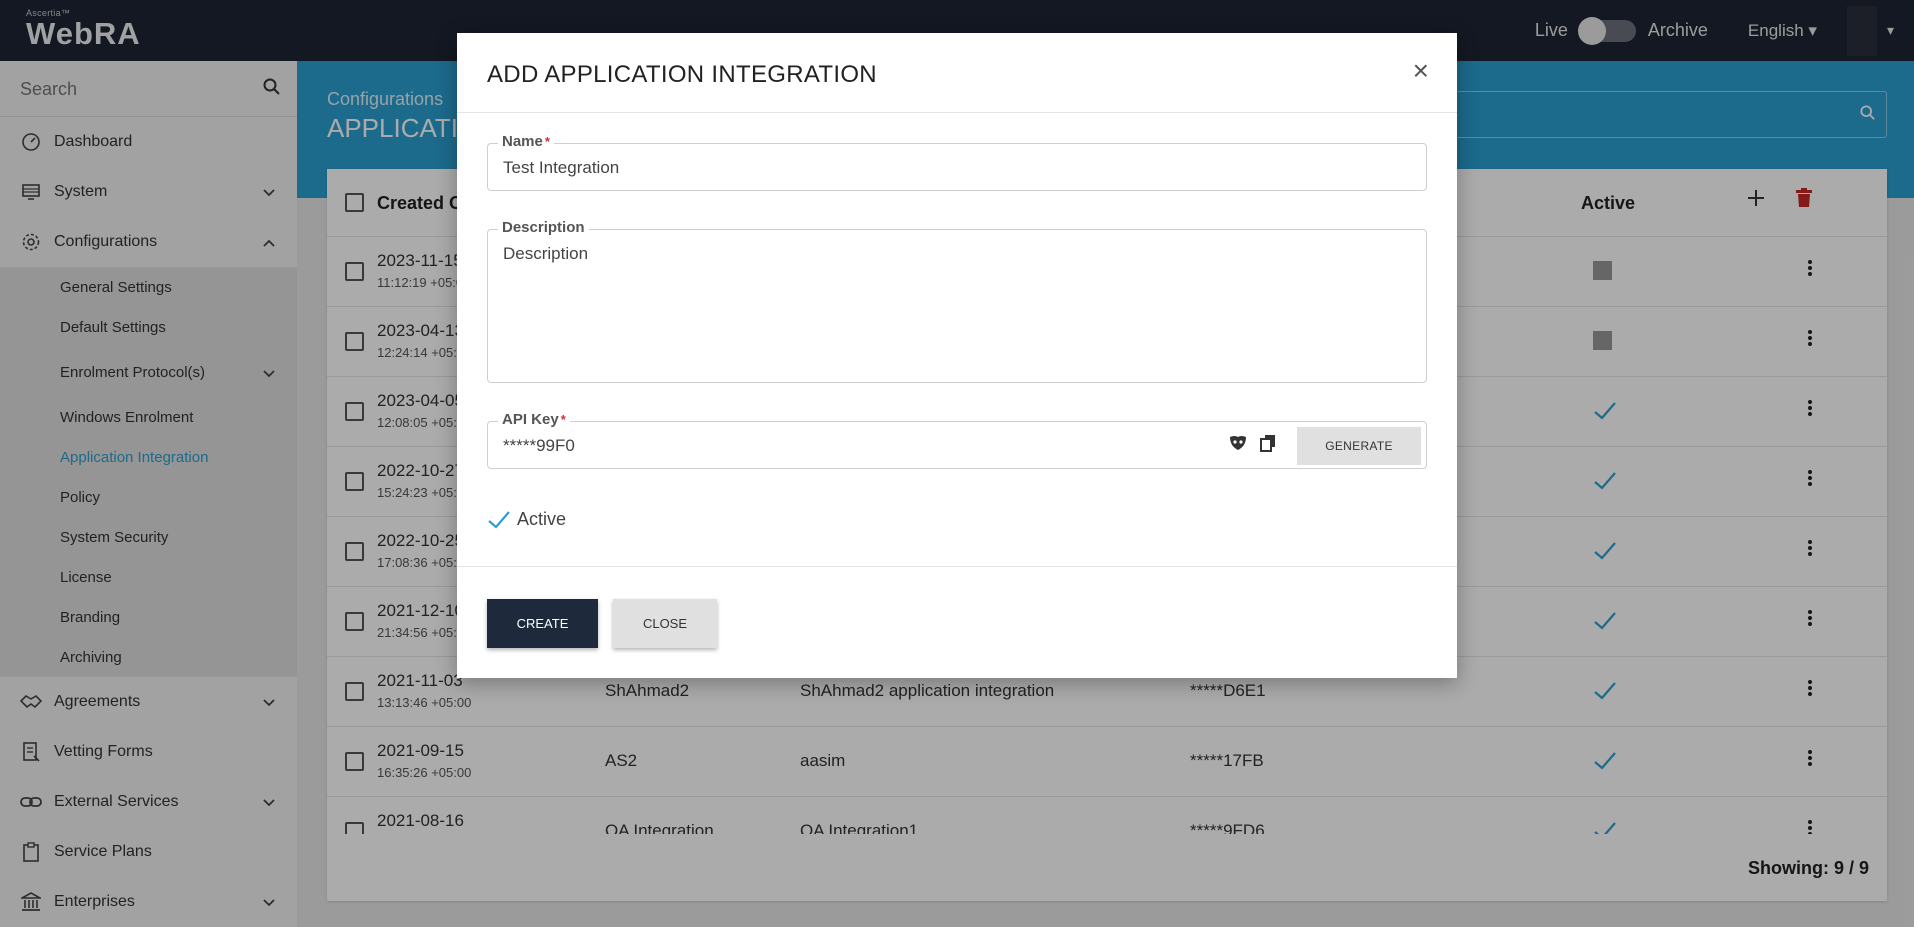 This screenshot has width=1914, height=927. What do you see at coordinates (561, 168) in the screenshot?
I see `name-value: Test Integration` at bounding box center [561, 168].